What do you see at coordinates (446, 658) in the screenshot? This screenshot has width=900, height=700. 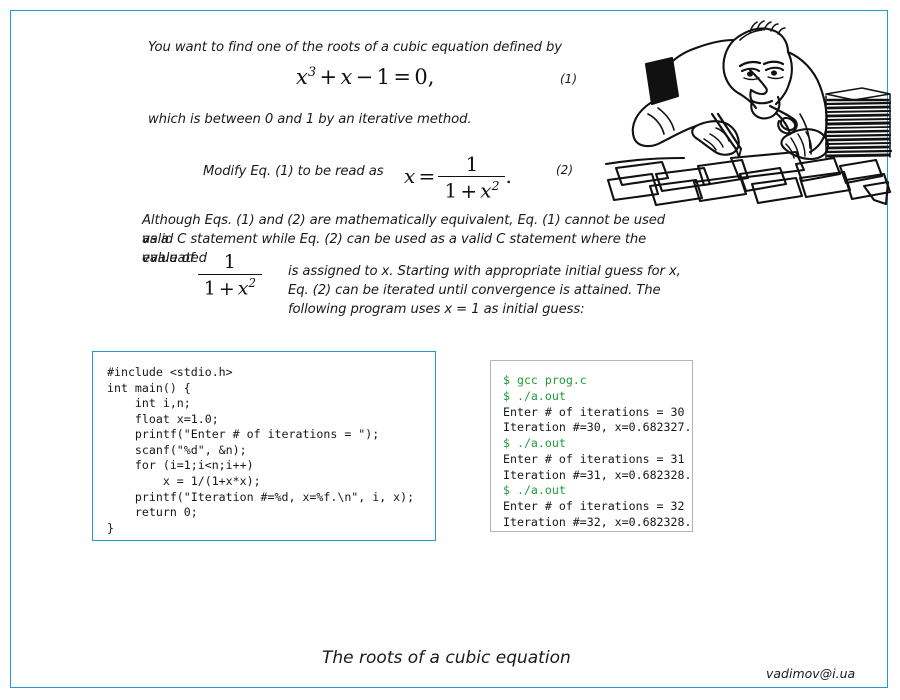 I see `slide-caption: The roots of a cubic equation` at bounding box center [446, 658].